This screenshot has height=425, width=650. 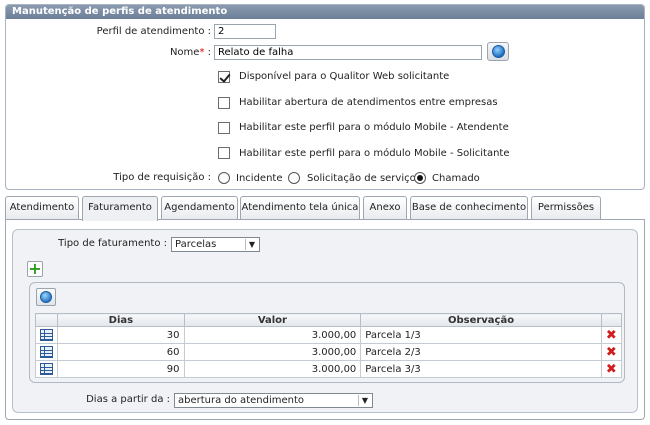 What do you see at coordinates (196, 244) in the screenshot?
I see `tipo-faturamento-value: Parcelas` at bounding box center [196, 244].